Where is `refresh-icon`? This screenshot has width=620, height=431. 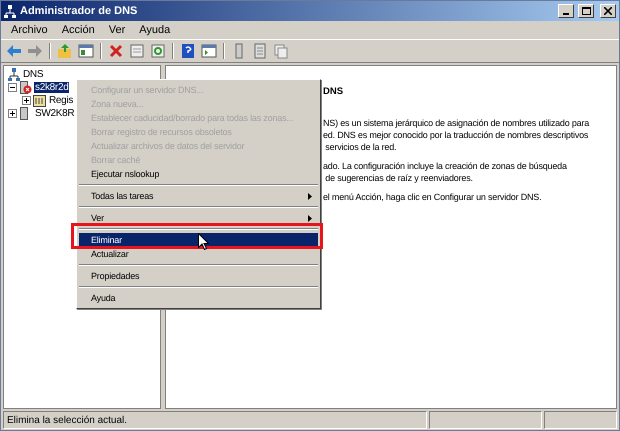 refresh-icon is located at coordinates (158, 51).